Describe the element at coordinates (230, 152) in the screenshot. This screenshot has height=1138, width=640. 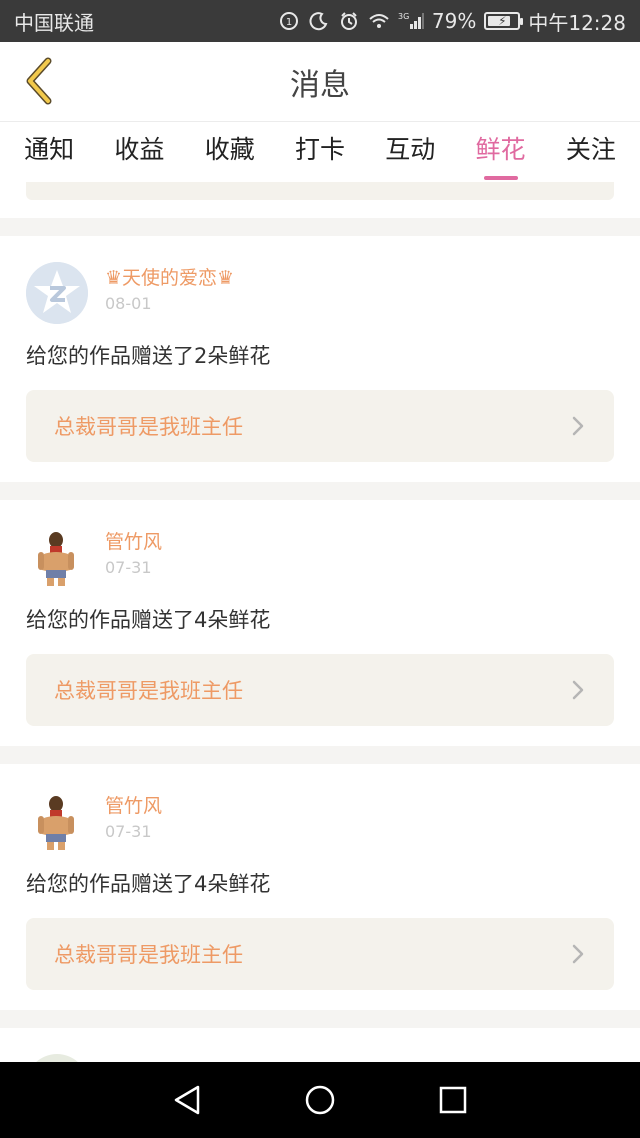
I see `tab-favorites: 收藏` at that location.